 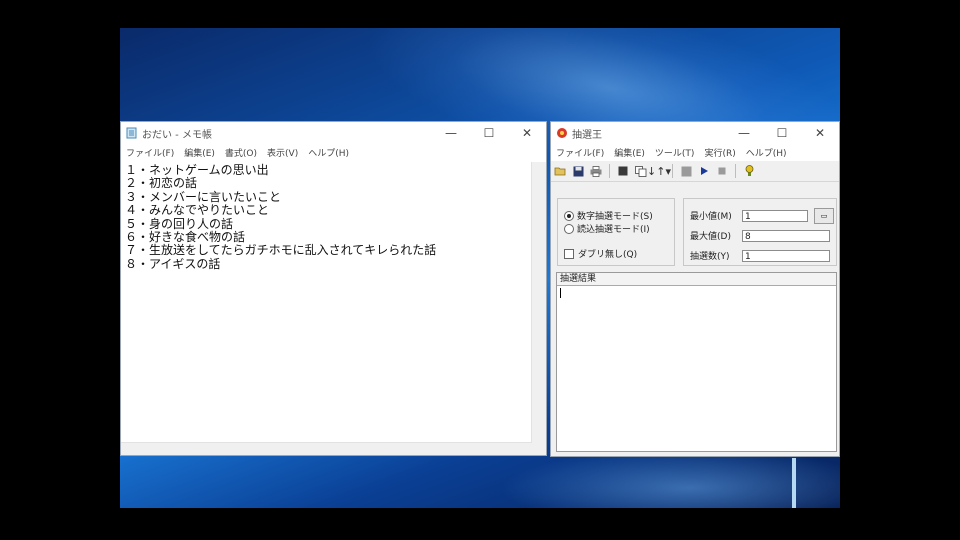 What do you see at coordinates (695, 133) in the screenshot?
I see `chusen-titlebar: 抽選王 — ☐ ✕` at bounding box center [695, 133].